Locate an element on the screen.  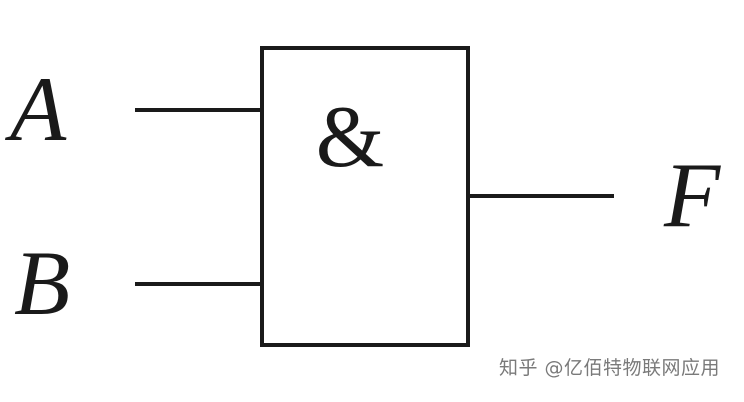
gate-symbol: & is located at coordinates (350, 137).